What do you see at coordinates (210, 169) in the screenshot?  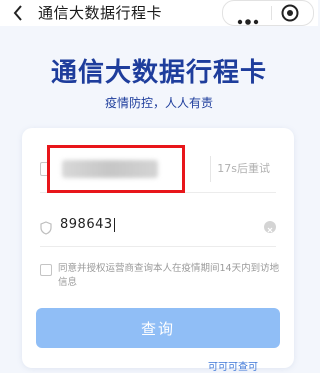 I see `resend-divider` at bounding box center [210, 169].